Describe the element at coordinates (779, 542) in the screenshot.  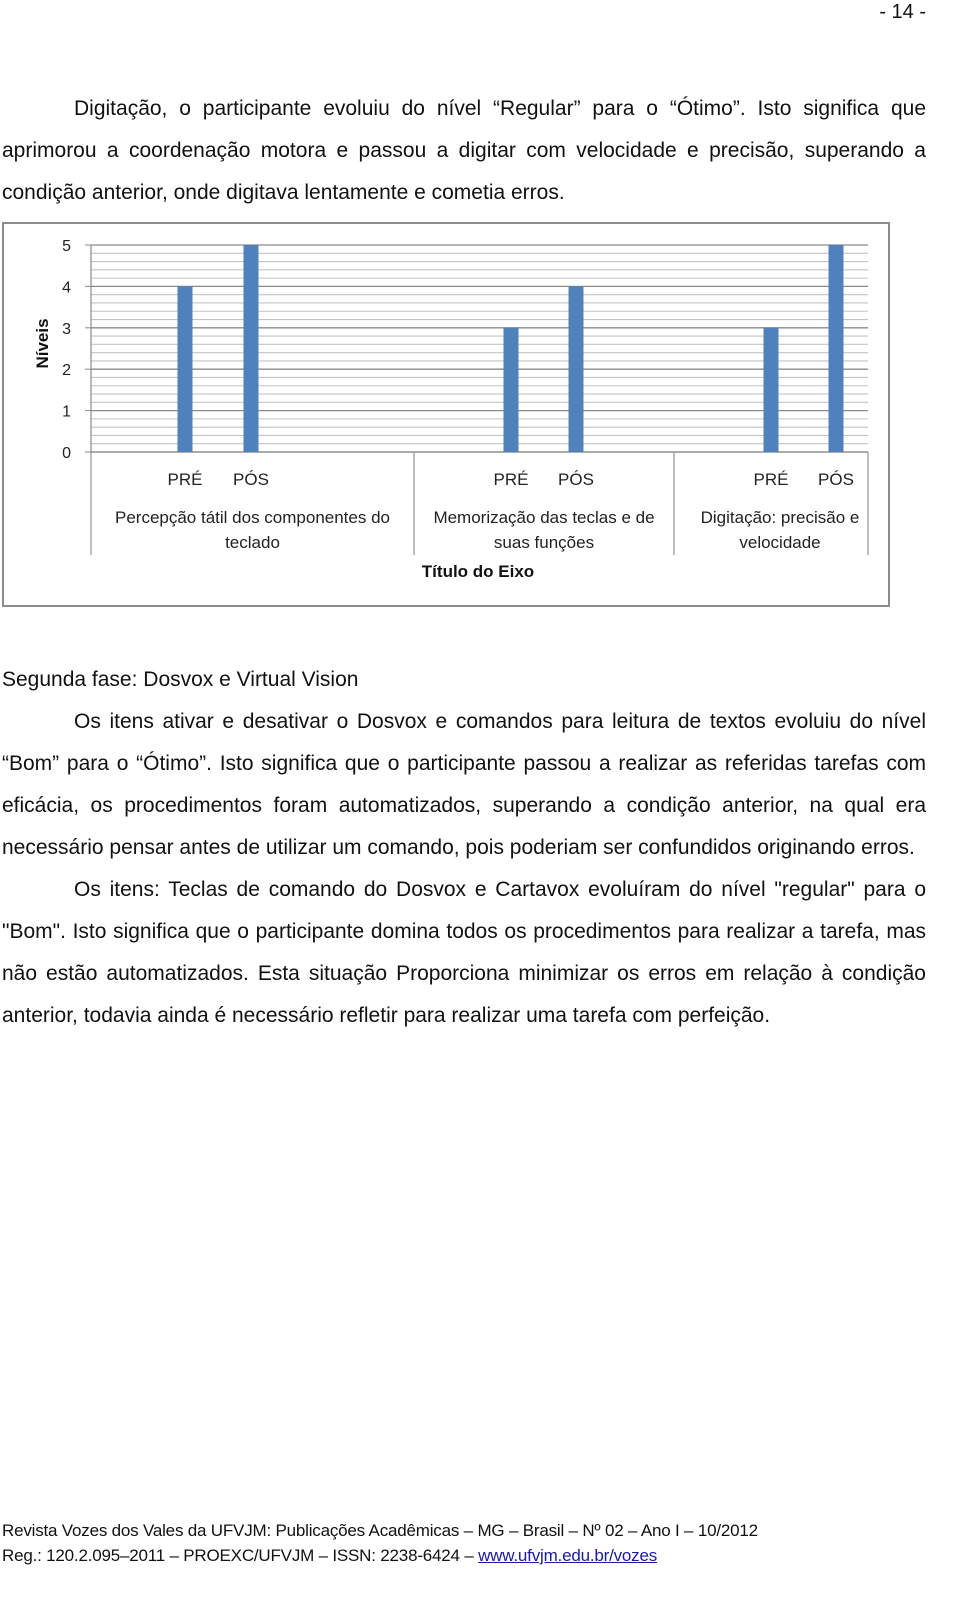
I see `x-group-label: velocidade` at that location.